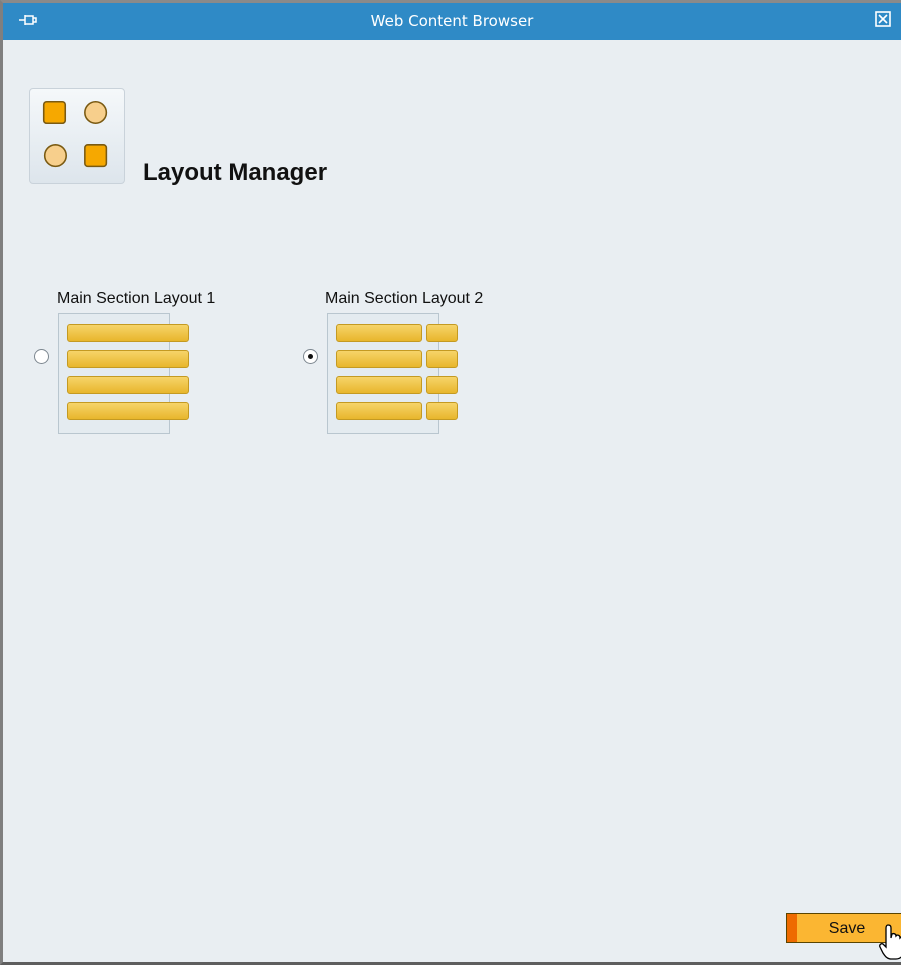 This screenshot has width=901, height=965. I want to click on layout-manager-icon, so click(77, 136).